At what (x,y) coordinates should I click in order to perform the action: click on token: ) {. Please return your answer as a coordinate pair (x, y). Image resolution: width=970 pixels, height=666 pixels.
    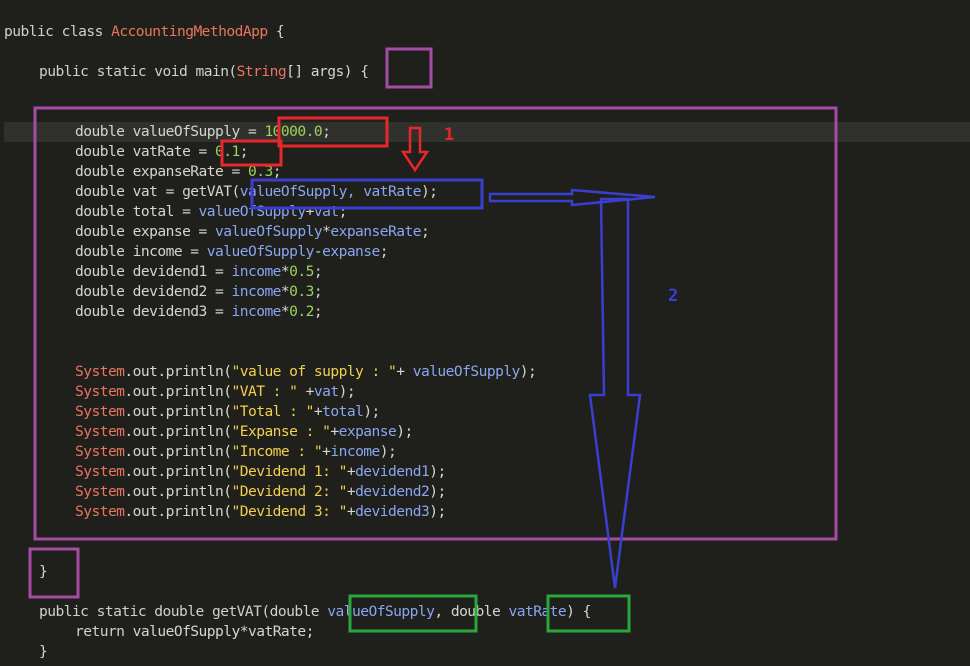
    Looking at the image, I should click on (578, 611).